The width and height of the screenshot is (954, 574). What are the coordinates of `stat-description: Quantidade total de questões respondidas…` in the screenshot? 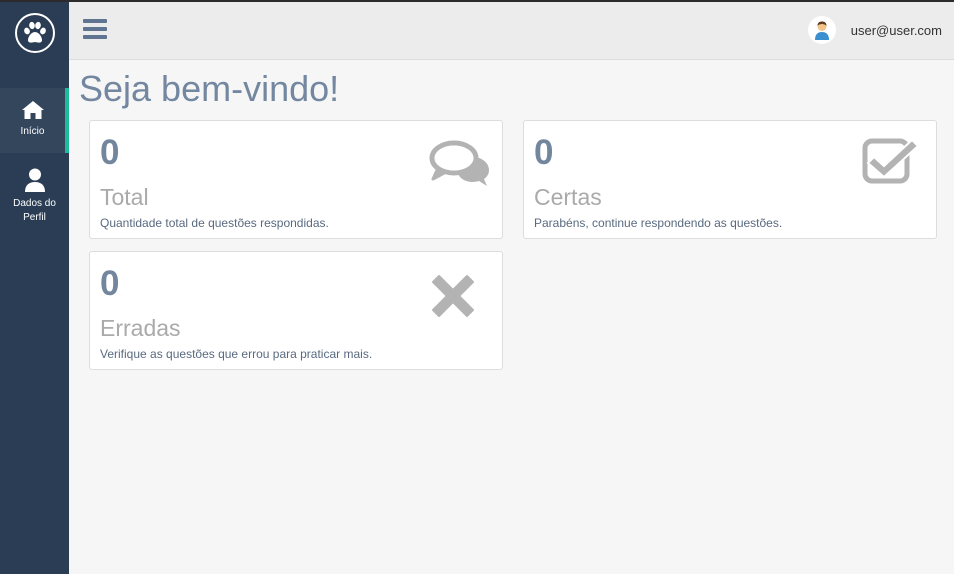 It's located at (214, 223).